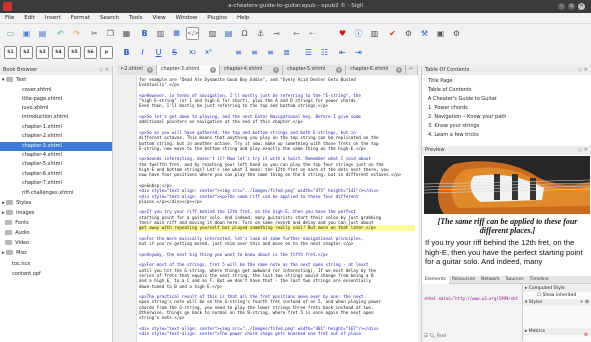  Describe the element at coordinates (254, 52) in the screenshot. I see `align-center-icon: ≡` at that location.